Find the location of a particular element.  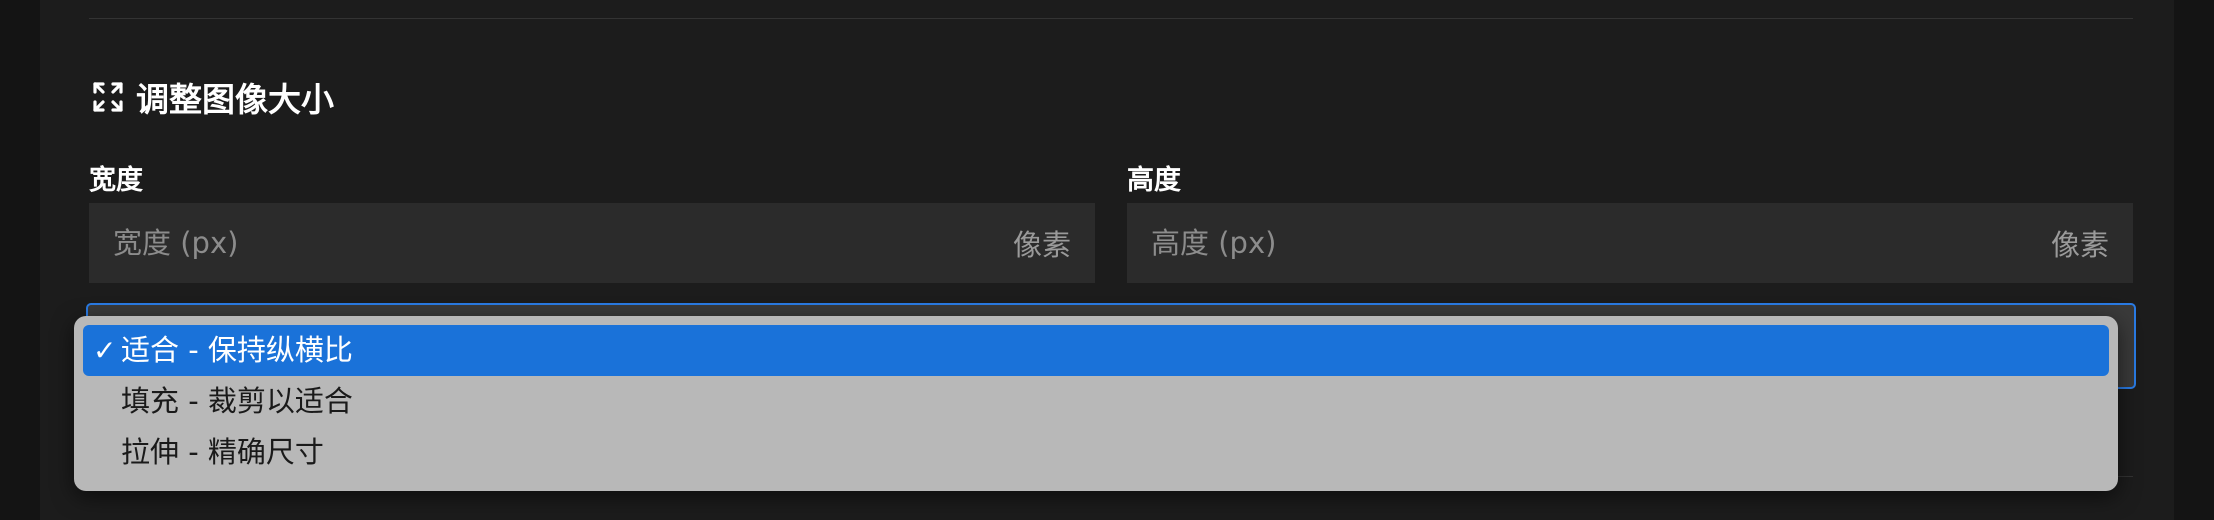

fit-mode-option-stretch: 拉伸 - 精确尺寸 is located at coordinates (1096, 452).